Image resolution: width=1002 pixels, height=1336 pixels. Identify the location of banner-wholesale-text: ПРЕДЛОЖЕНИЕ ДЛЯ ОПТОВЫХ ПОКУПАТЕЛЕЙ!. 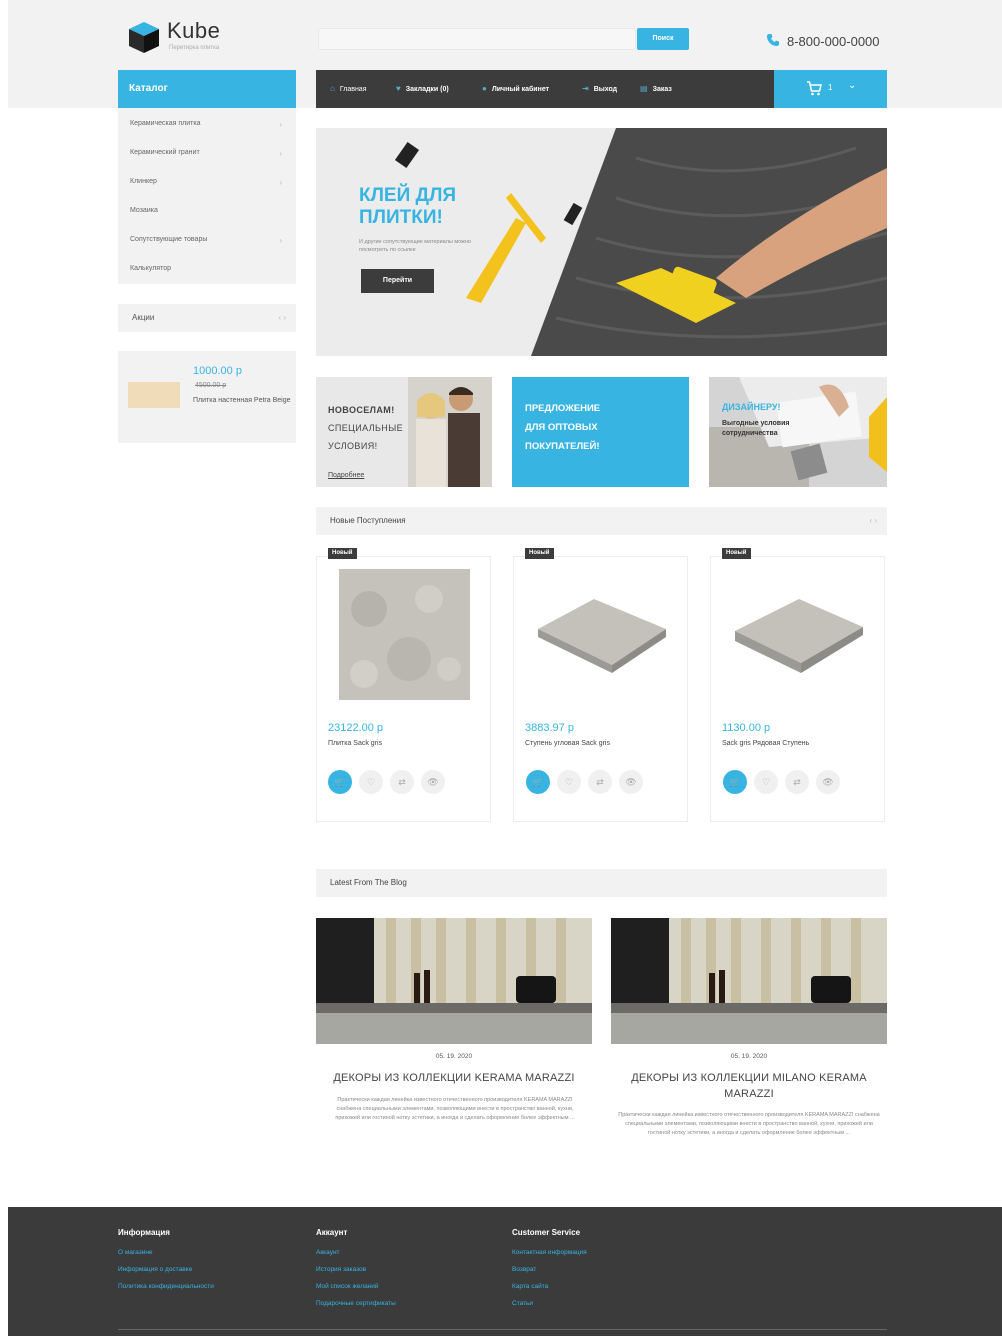
(585, 427).